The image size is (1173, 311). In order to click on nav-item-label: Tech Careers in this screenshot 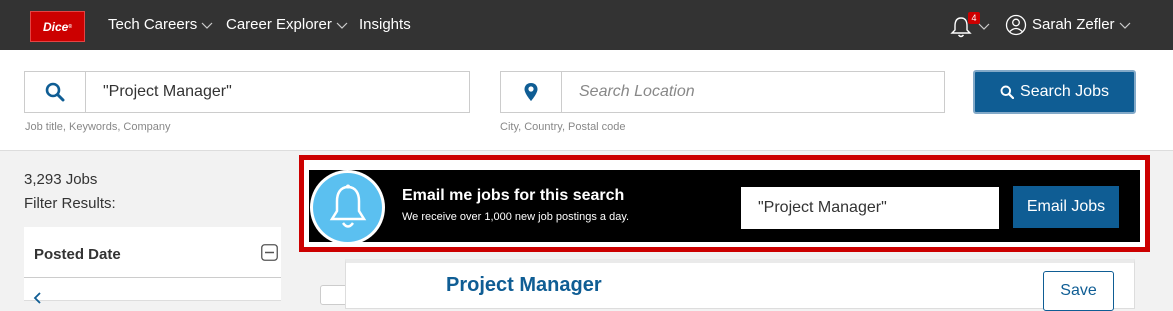, I will do `click(153, 24)`.